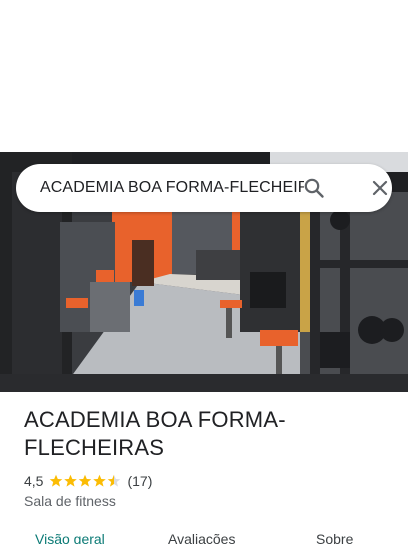  Describe the element at coordinates (334, 537) in the screenshot. I see `tab-about: Sobre` at that location.